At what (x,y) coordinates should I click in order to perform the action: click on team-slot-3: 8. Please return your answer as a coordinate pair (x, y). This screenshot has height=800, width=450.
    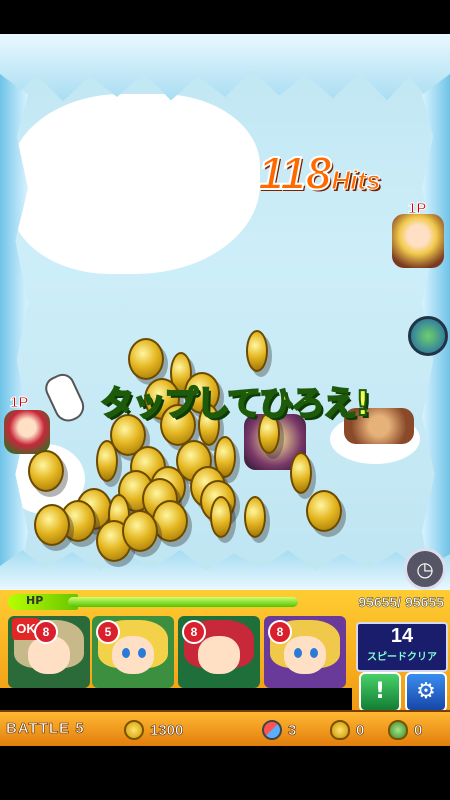
    Looking at the image, I should click on (219, 652).